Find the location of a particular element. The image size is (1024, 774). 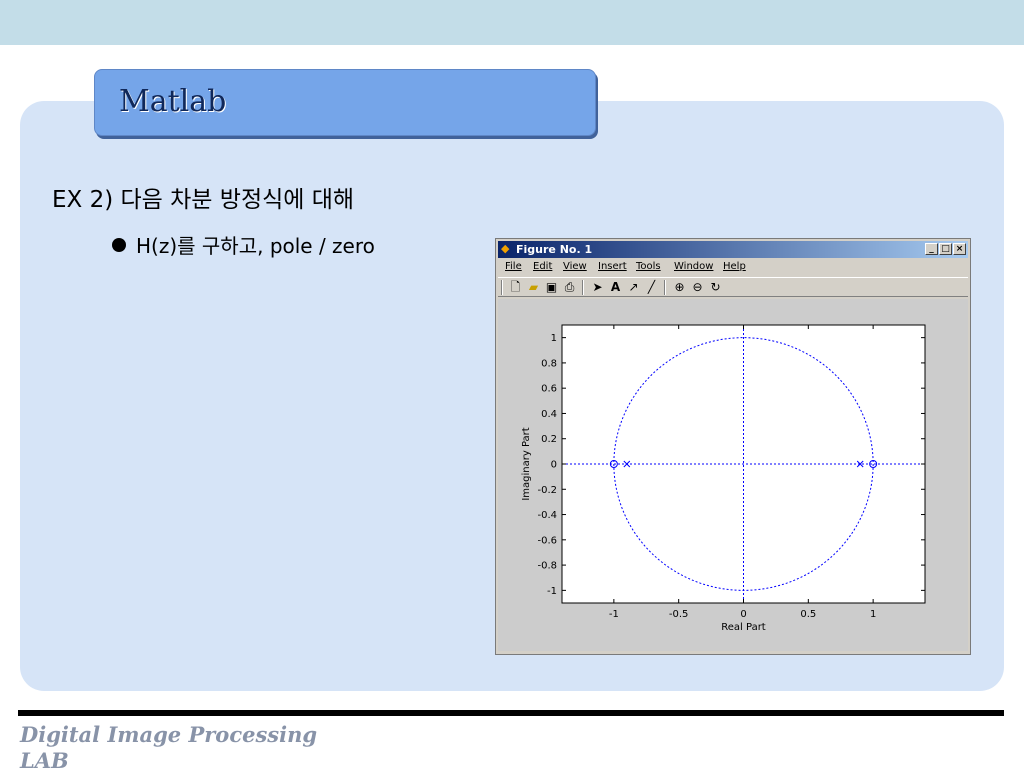

y-tick-label: -0.4 is located at coordinates (547, 515).